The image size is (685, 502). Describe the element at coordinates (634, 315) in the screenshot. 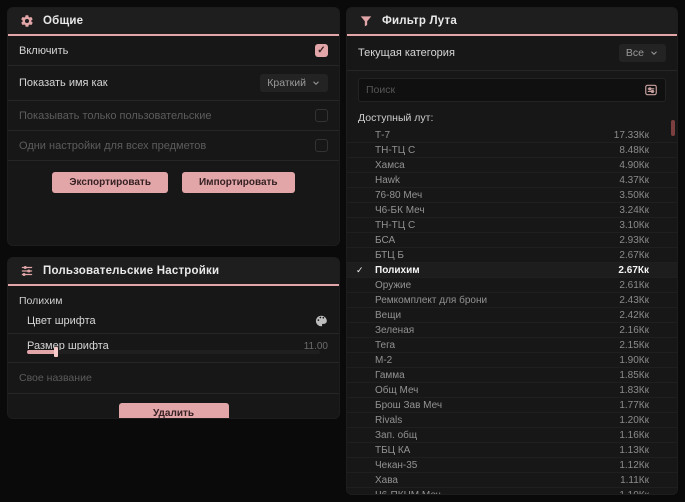

I see `item-value: 2.42Кк` at that location.